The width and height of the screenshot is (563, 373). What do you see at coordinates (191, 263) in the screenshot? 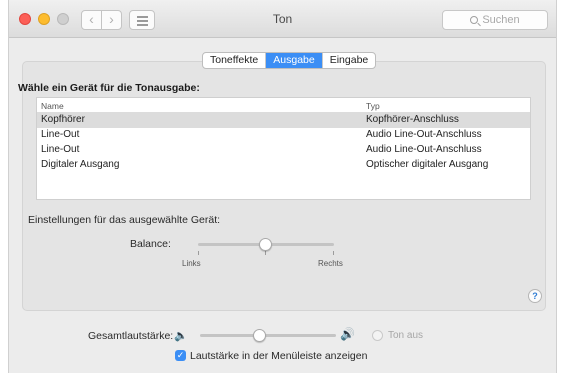
I see `balance-left-label: Links` at bounding box center [191, 263].